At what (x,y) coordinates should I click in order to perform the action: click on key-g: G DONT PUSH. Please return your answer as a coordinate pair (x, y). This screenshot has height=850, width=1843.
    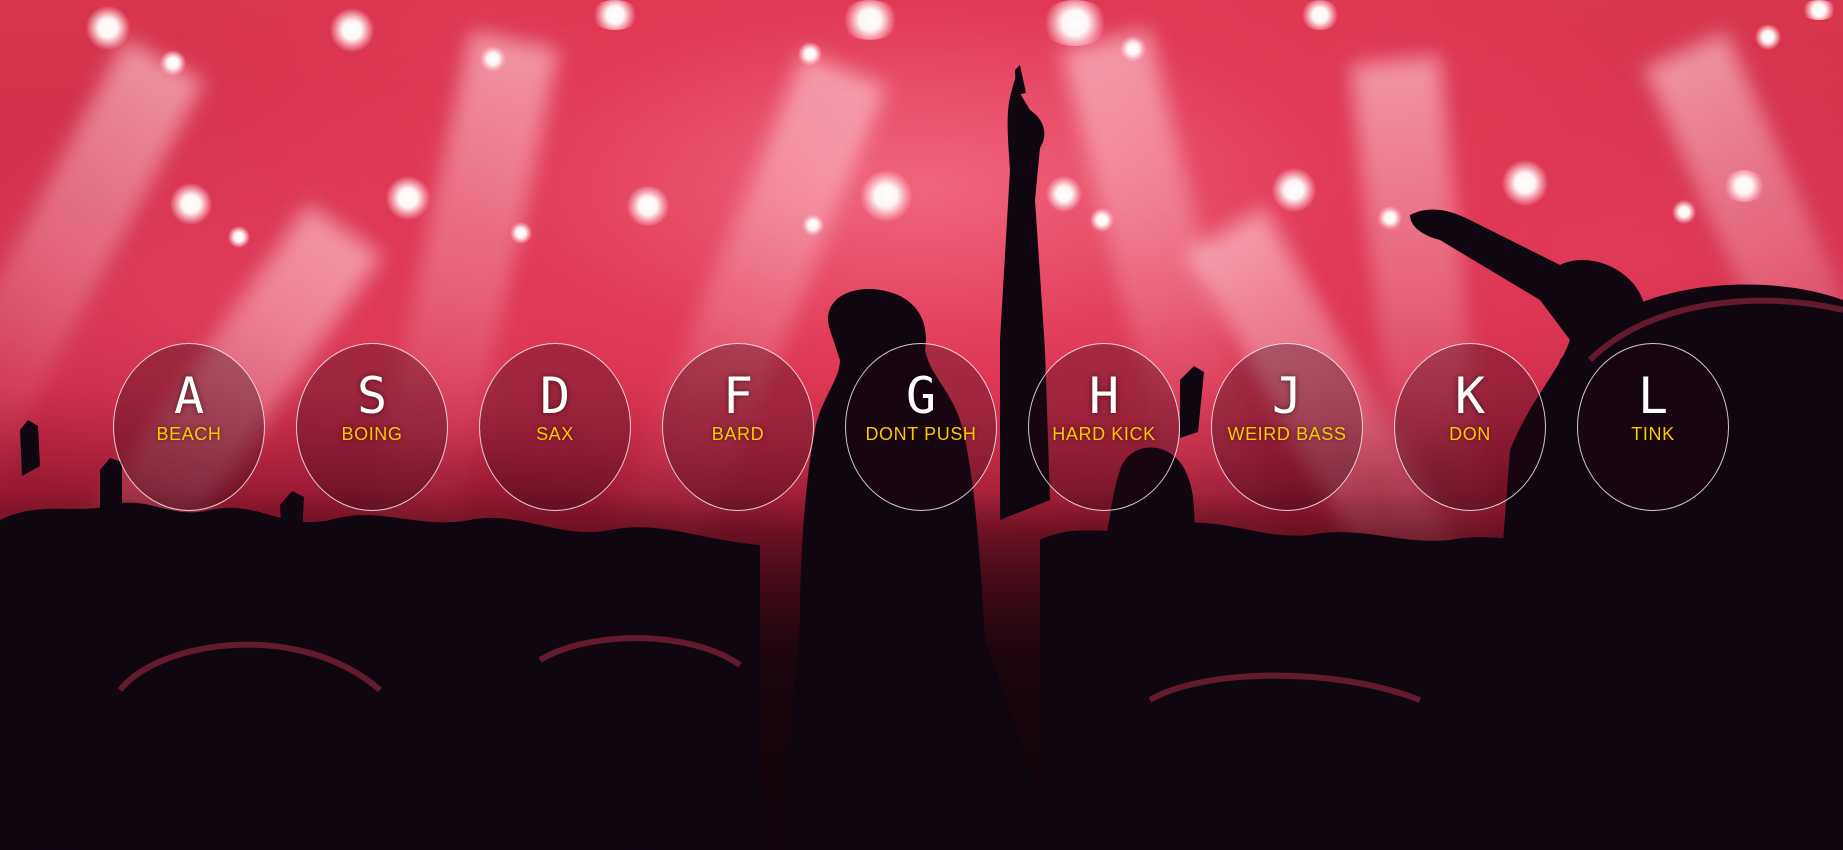
    Looking at the image, I should click on (921, 427).